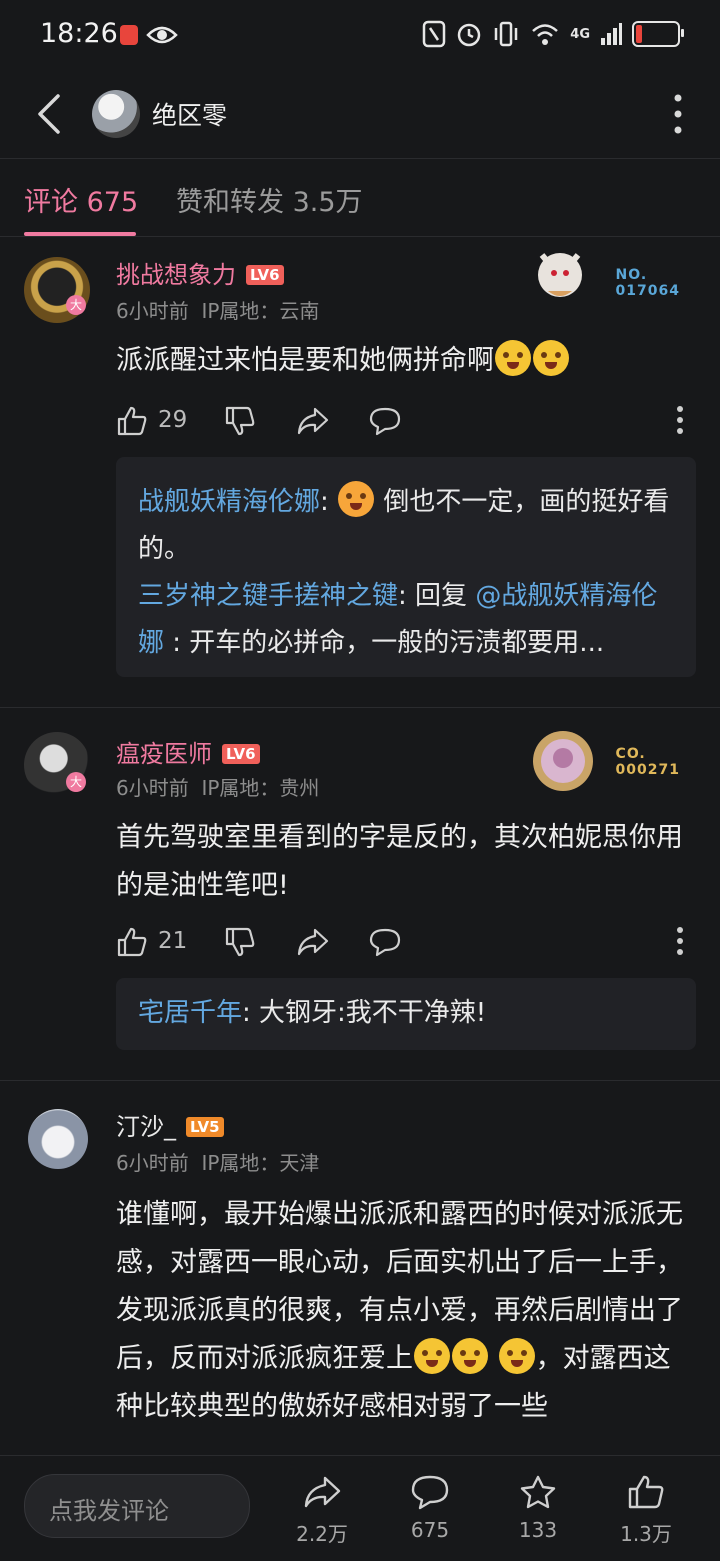 The image size is (720, 1561). Describe the element at coordinates (360, 114) in the screenshot. I see `top-bar: 绝区零` at that location.